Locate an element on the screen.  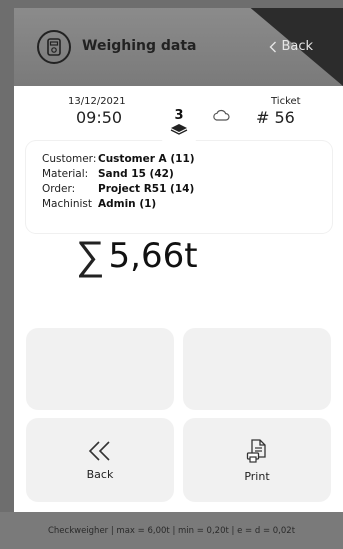
ticket-label: Ticket is located at coordinates (286, 101).